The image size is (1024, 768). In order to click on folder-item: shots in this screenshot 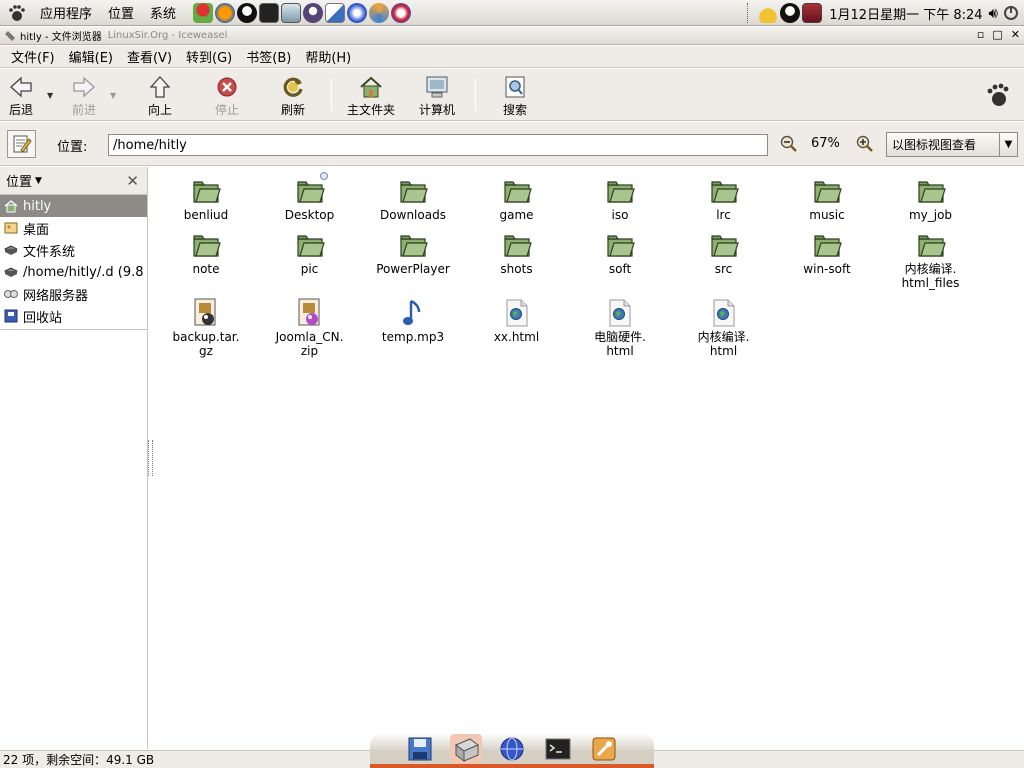, I will do `click(517, 252)`.